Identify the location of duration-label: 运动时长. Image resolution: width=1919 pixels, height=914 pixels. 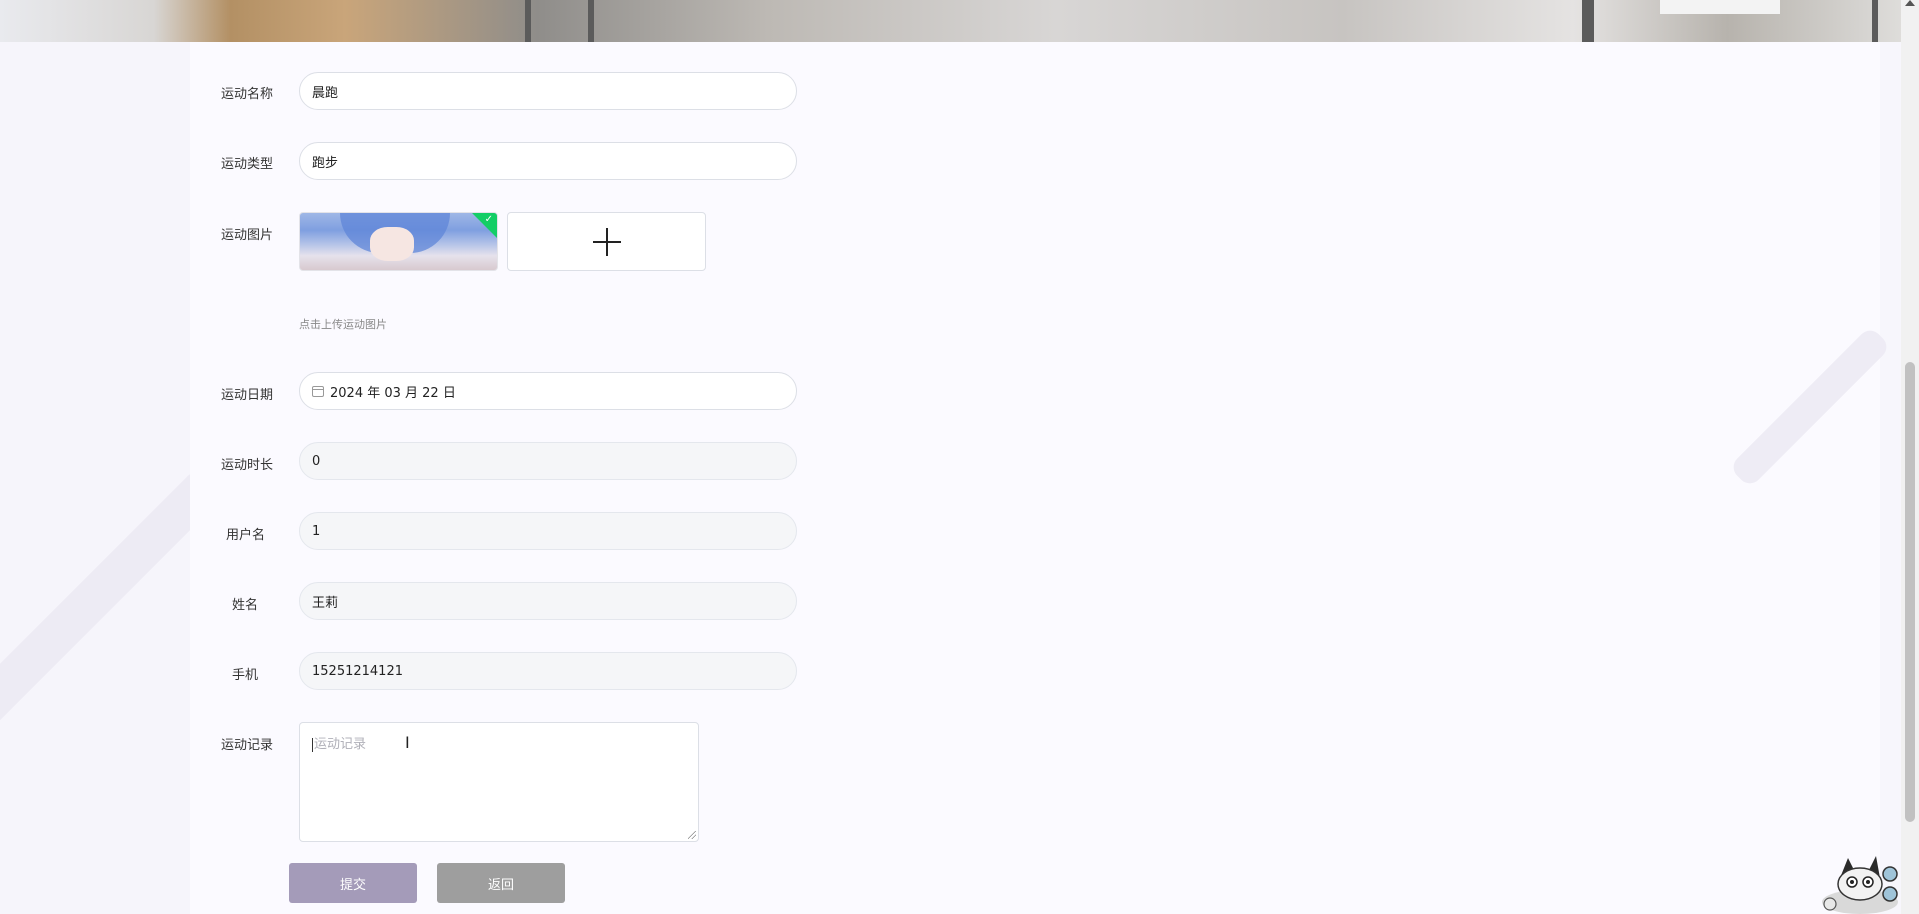
(246, 465).